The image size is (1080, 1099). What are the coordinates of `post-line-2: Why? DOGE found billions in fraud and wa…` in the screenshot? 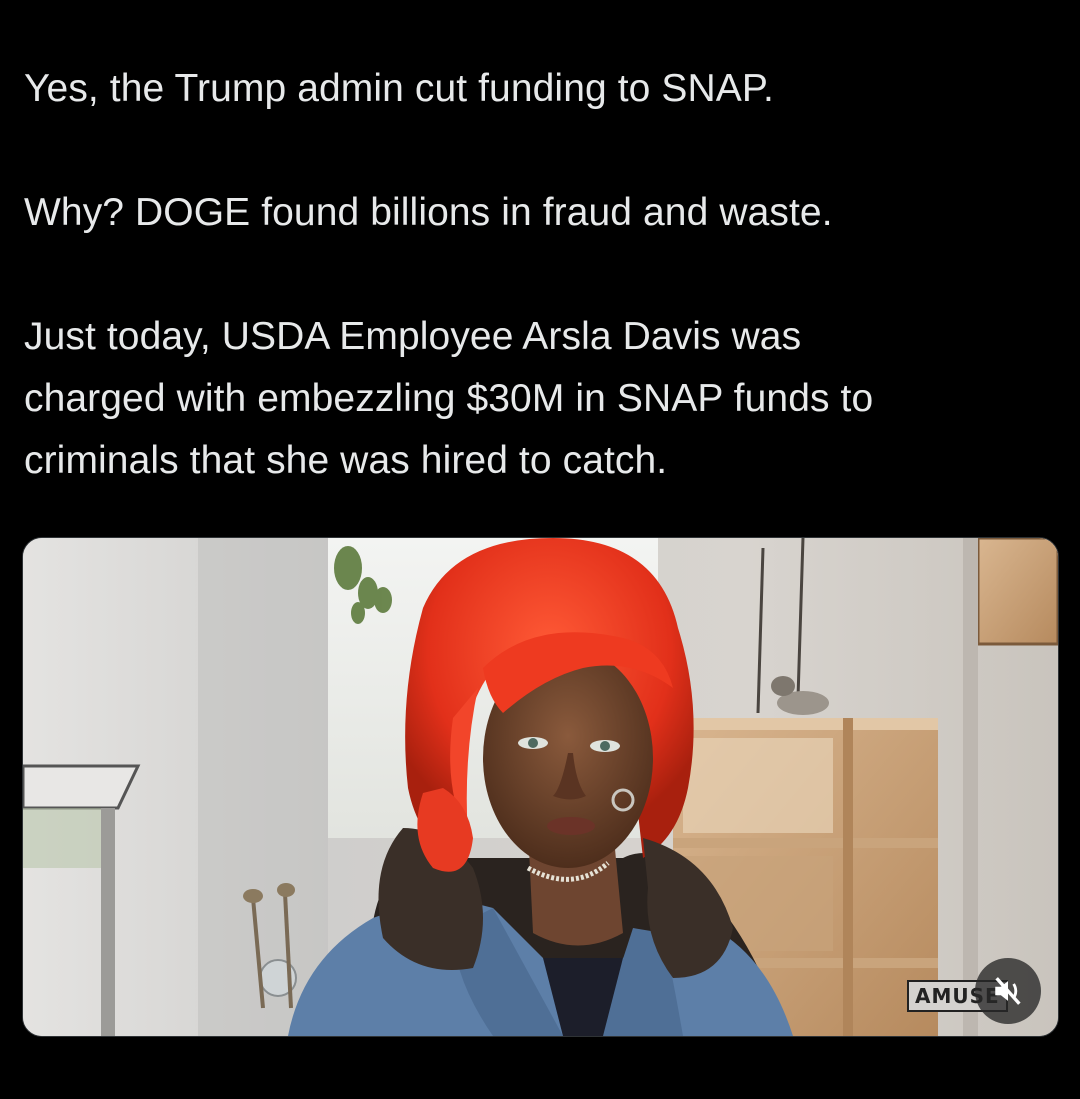 It's located at (428, 212).